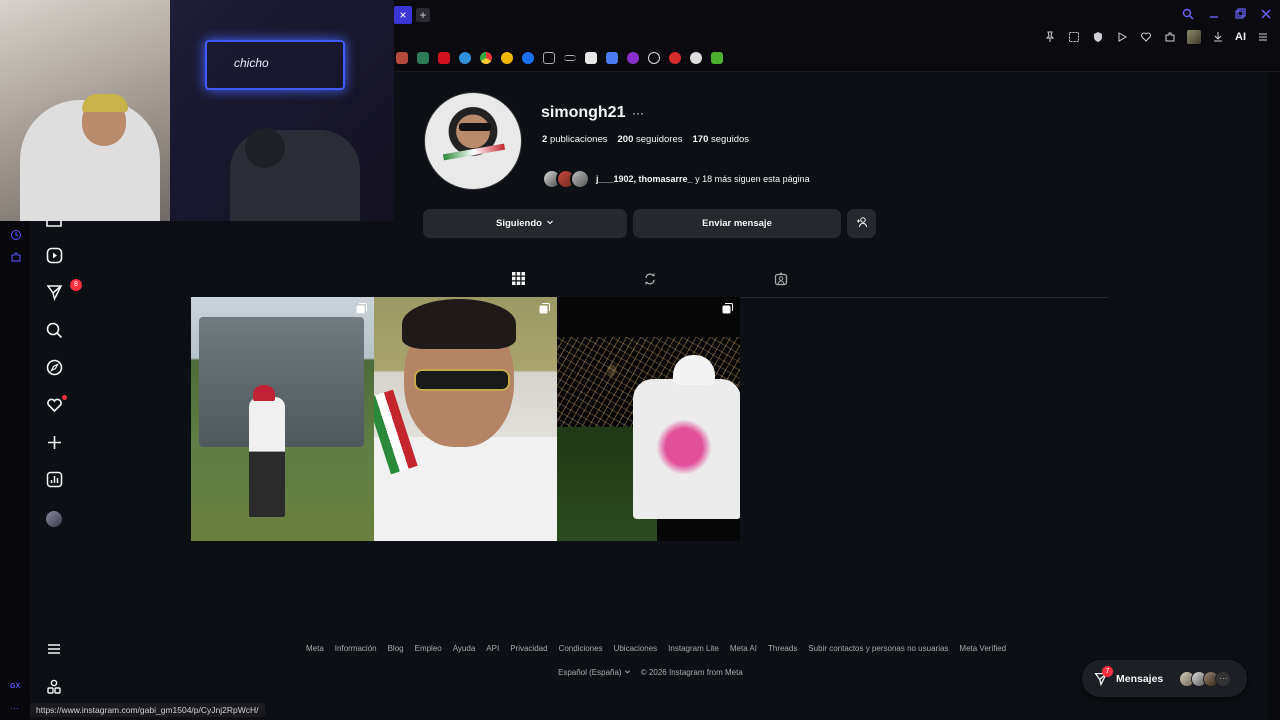 The height and width of the screenshot is (720, 1280). I want to click on also-from-meta-button, so click(54, 687).